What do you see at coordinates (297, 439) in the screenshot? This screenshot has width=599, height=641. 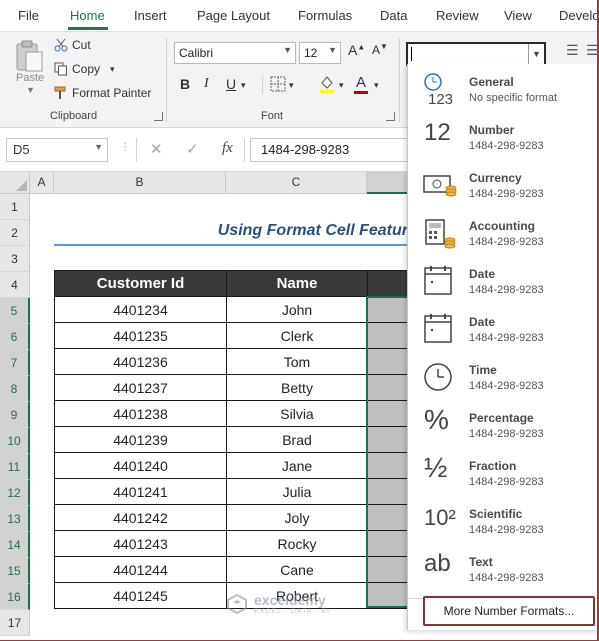 I see `name-cell: Brad` at bounding box center [297, 439].